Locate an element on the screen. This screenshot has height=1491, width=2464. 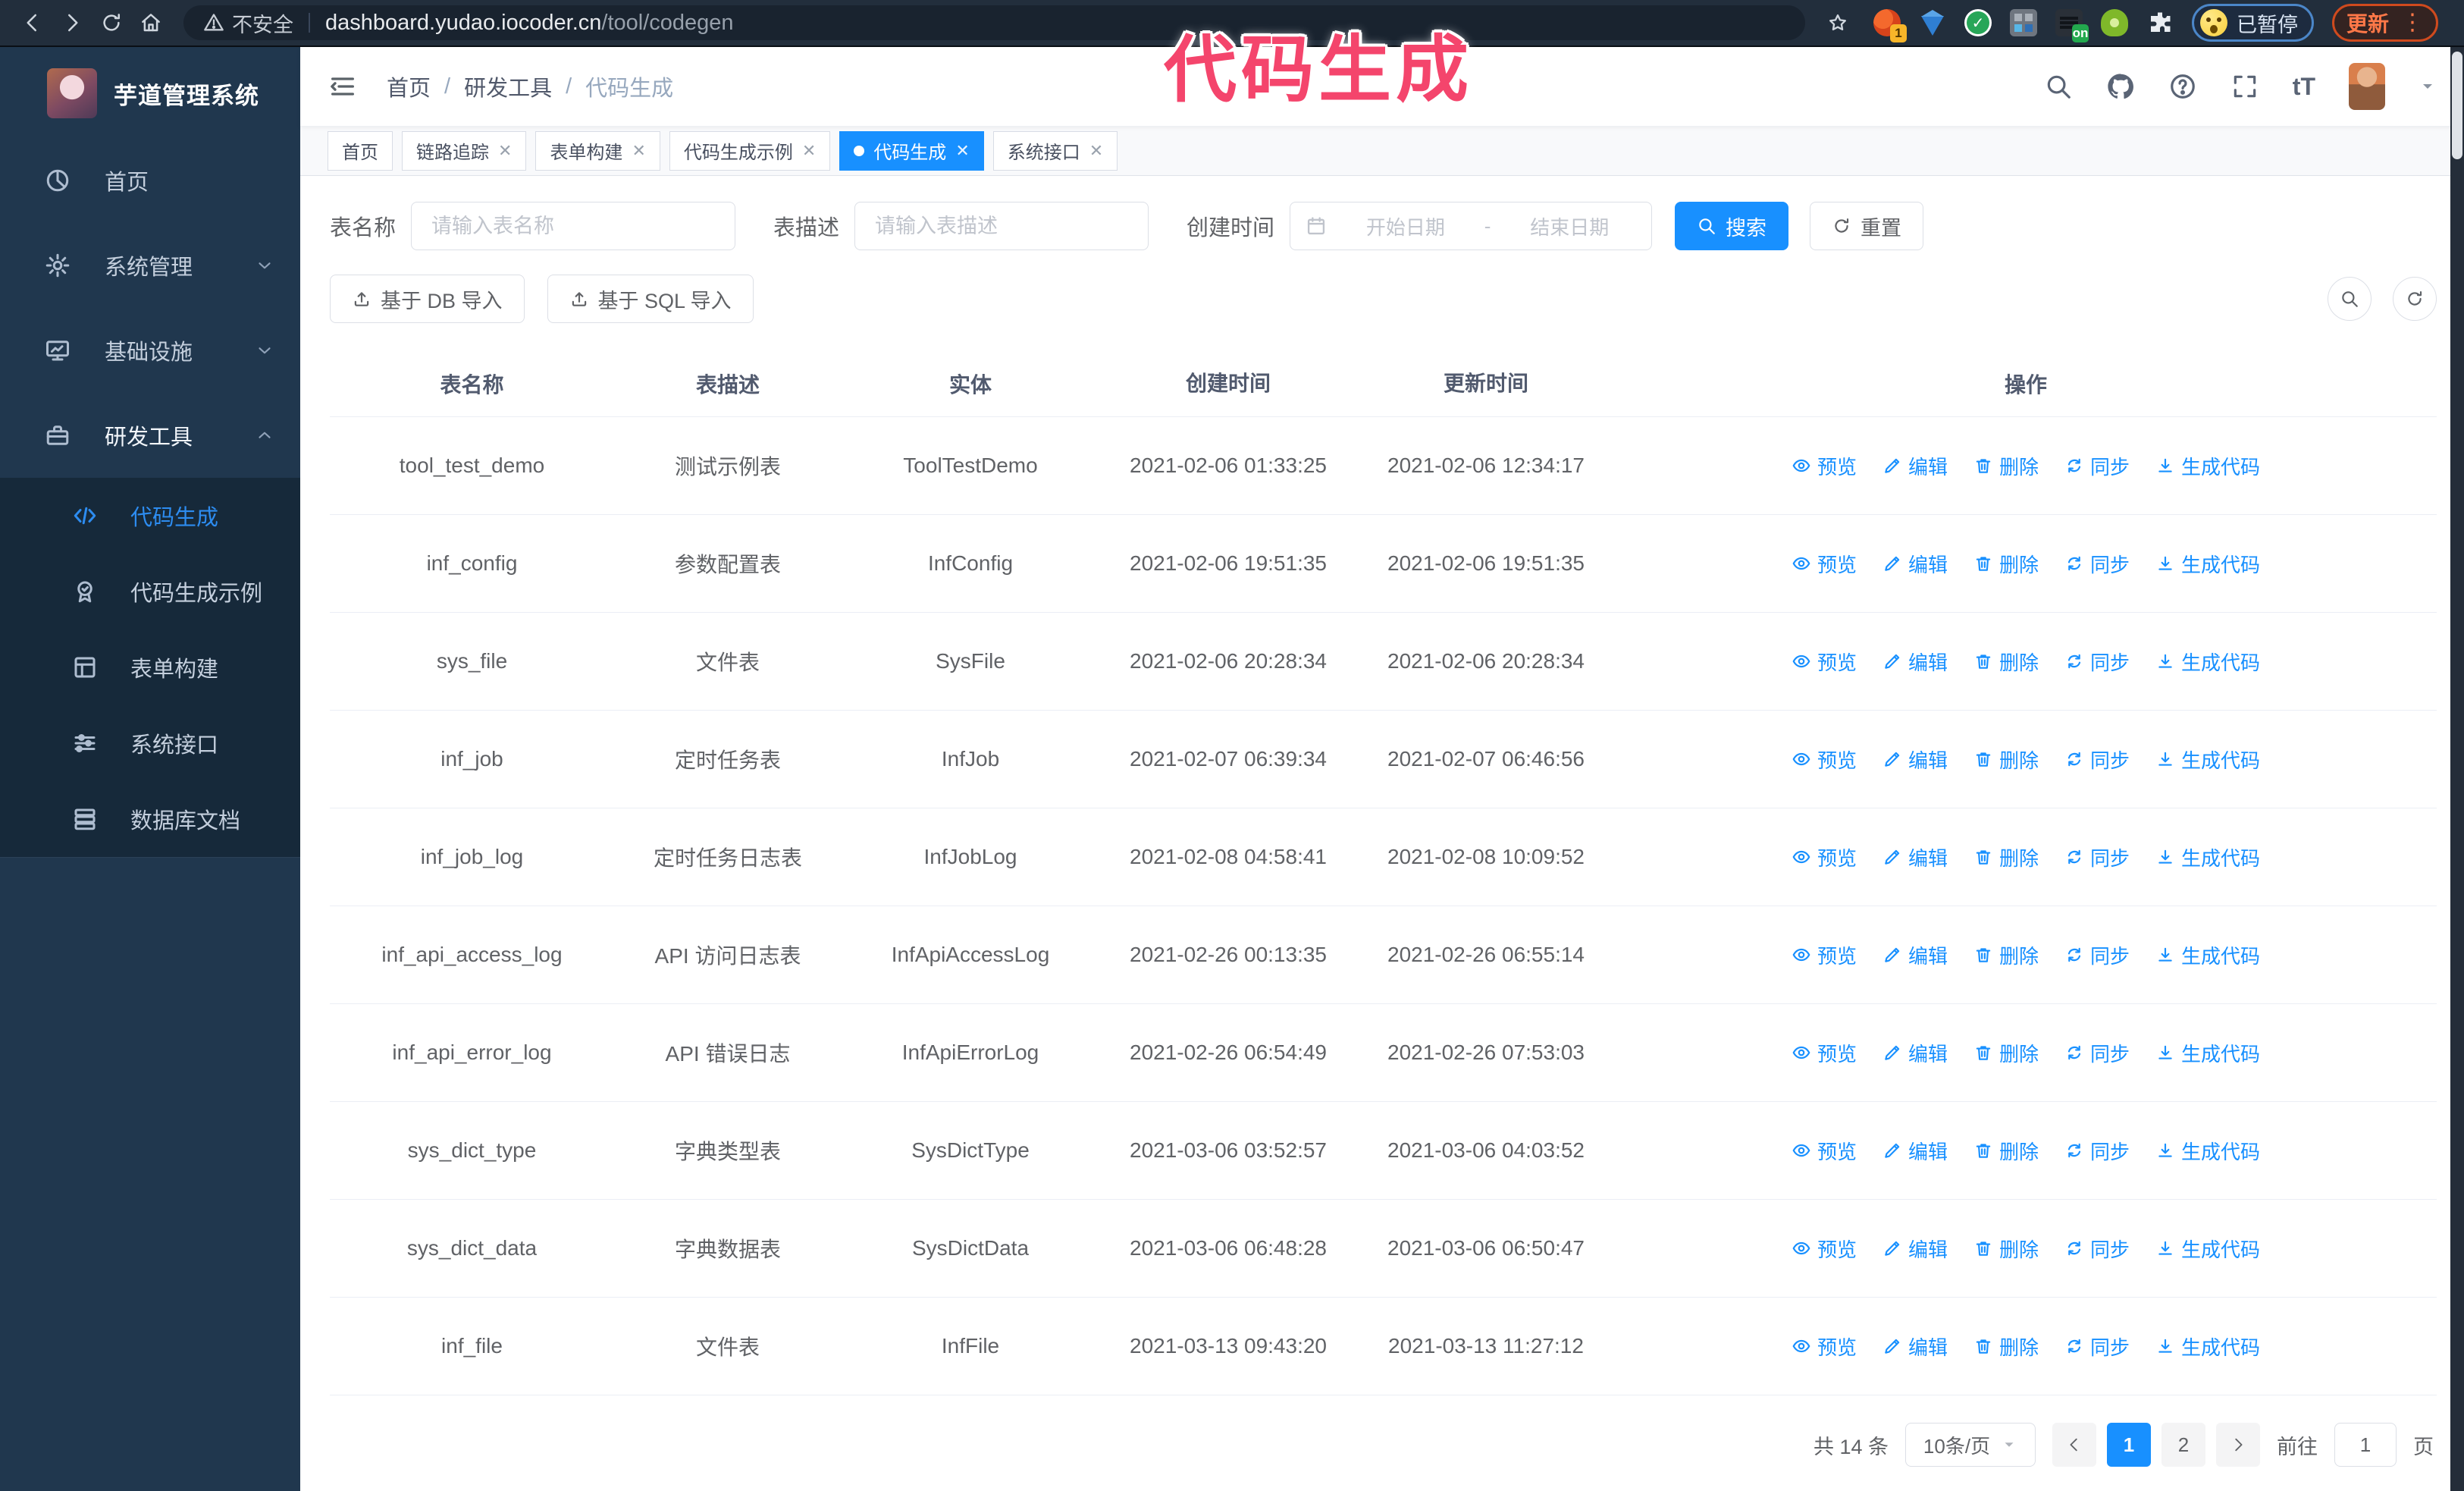
sidebar-item-3: 研发工具 is located at coordinates (150, 435).